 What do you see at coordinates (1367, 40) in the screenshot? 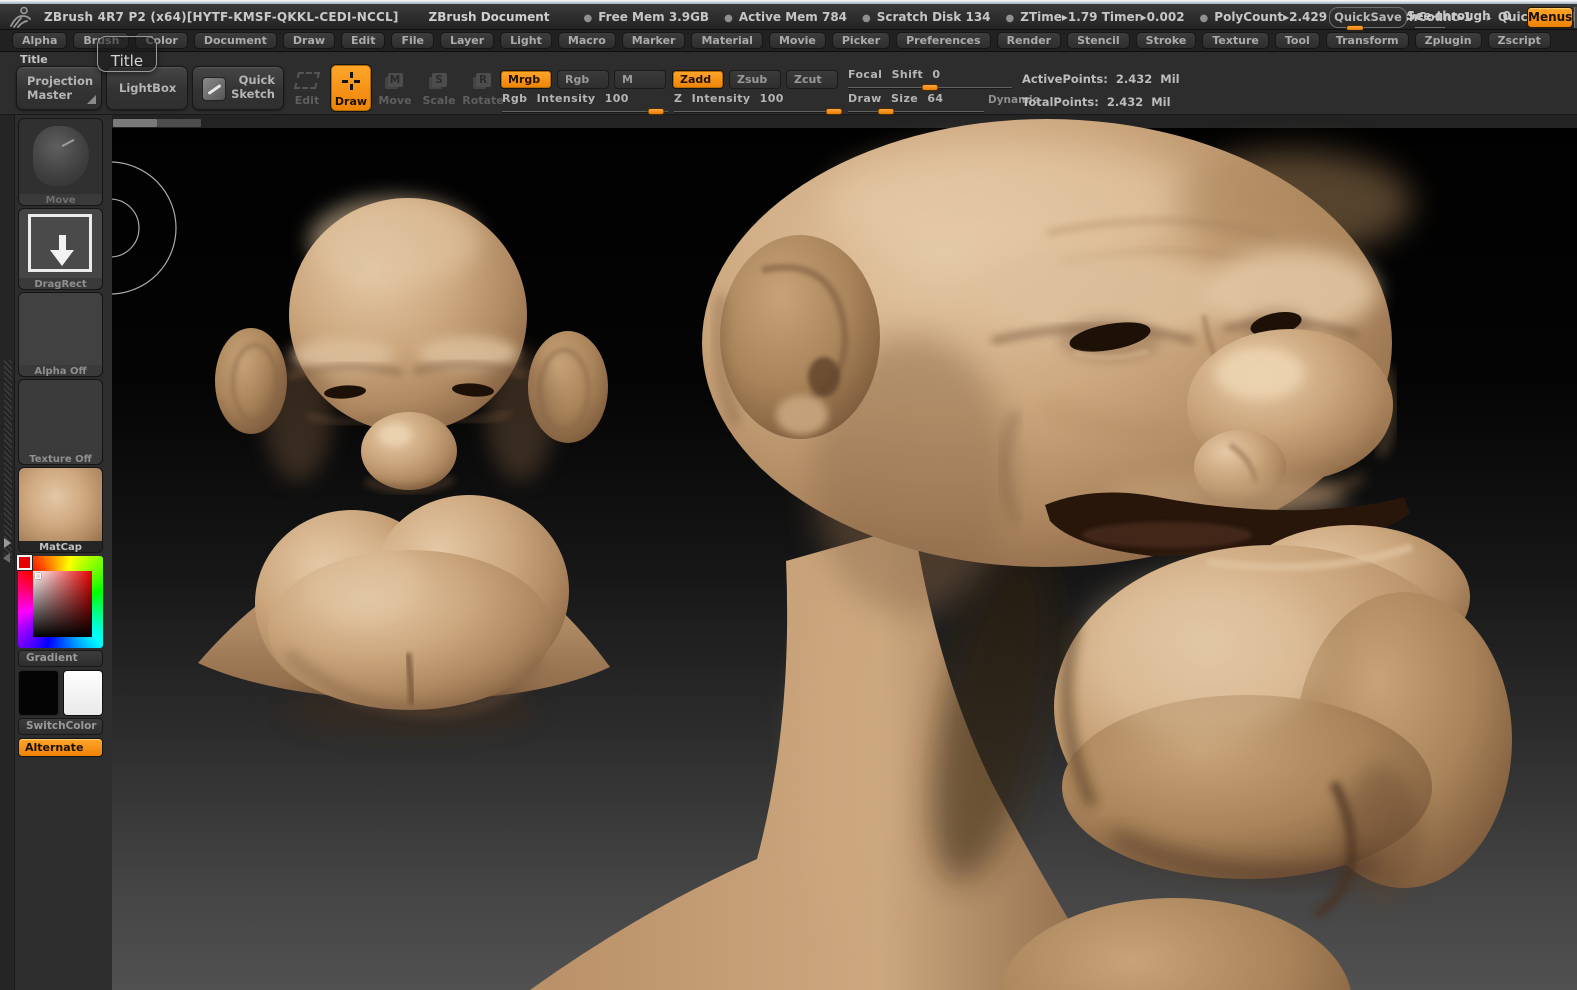
I see `menu-item: Transform` at bounding box center [1367, 40].